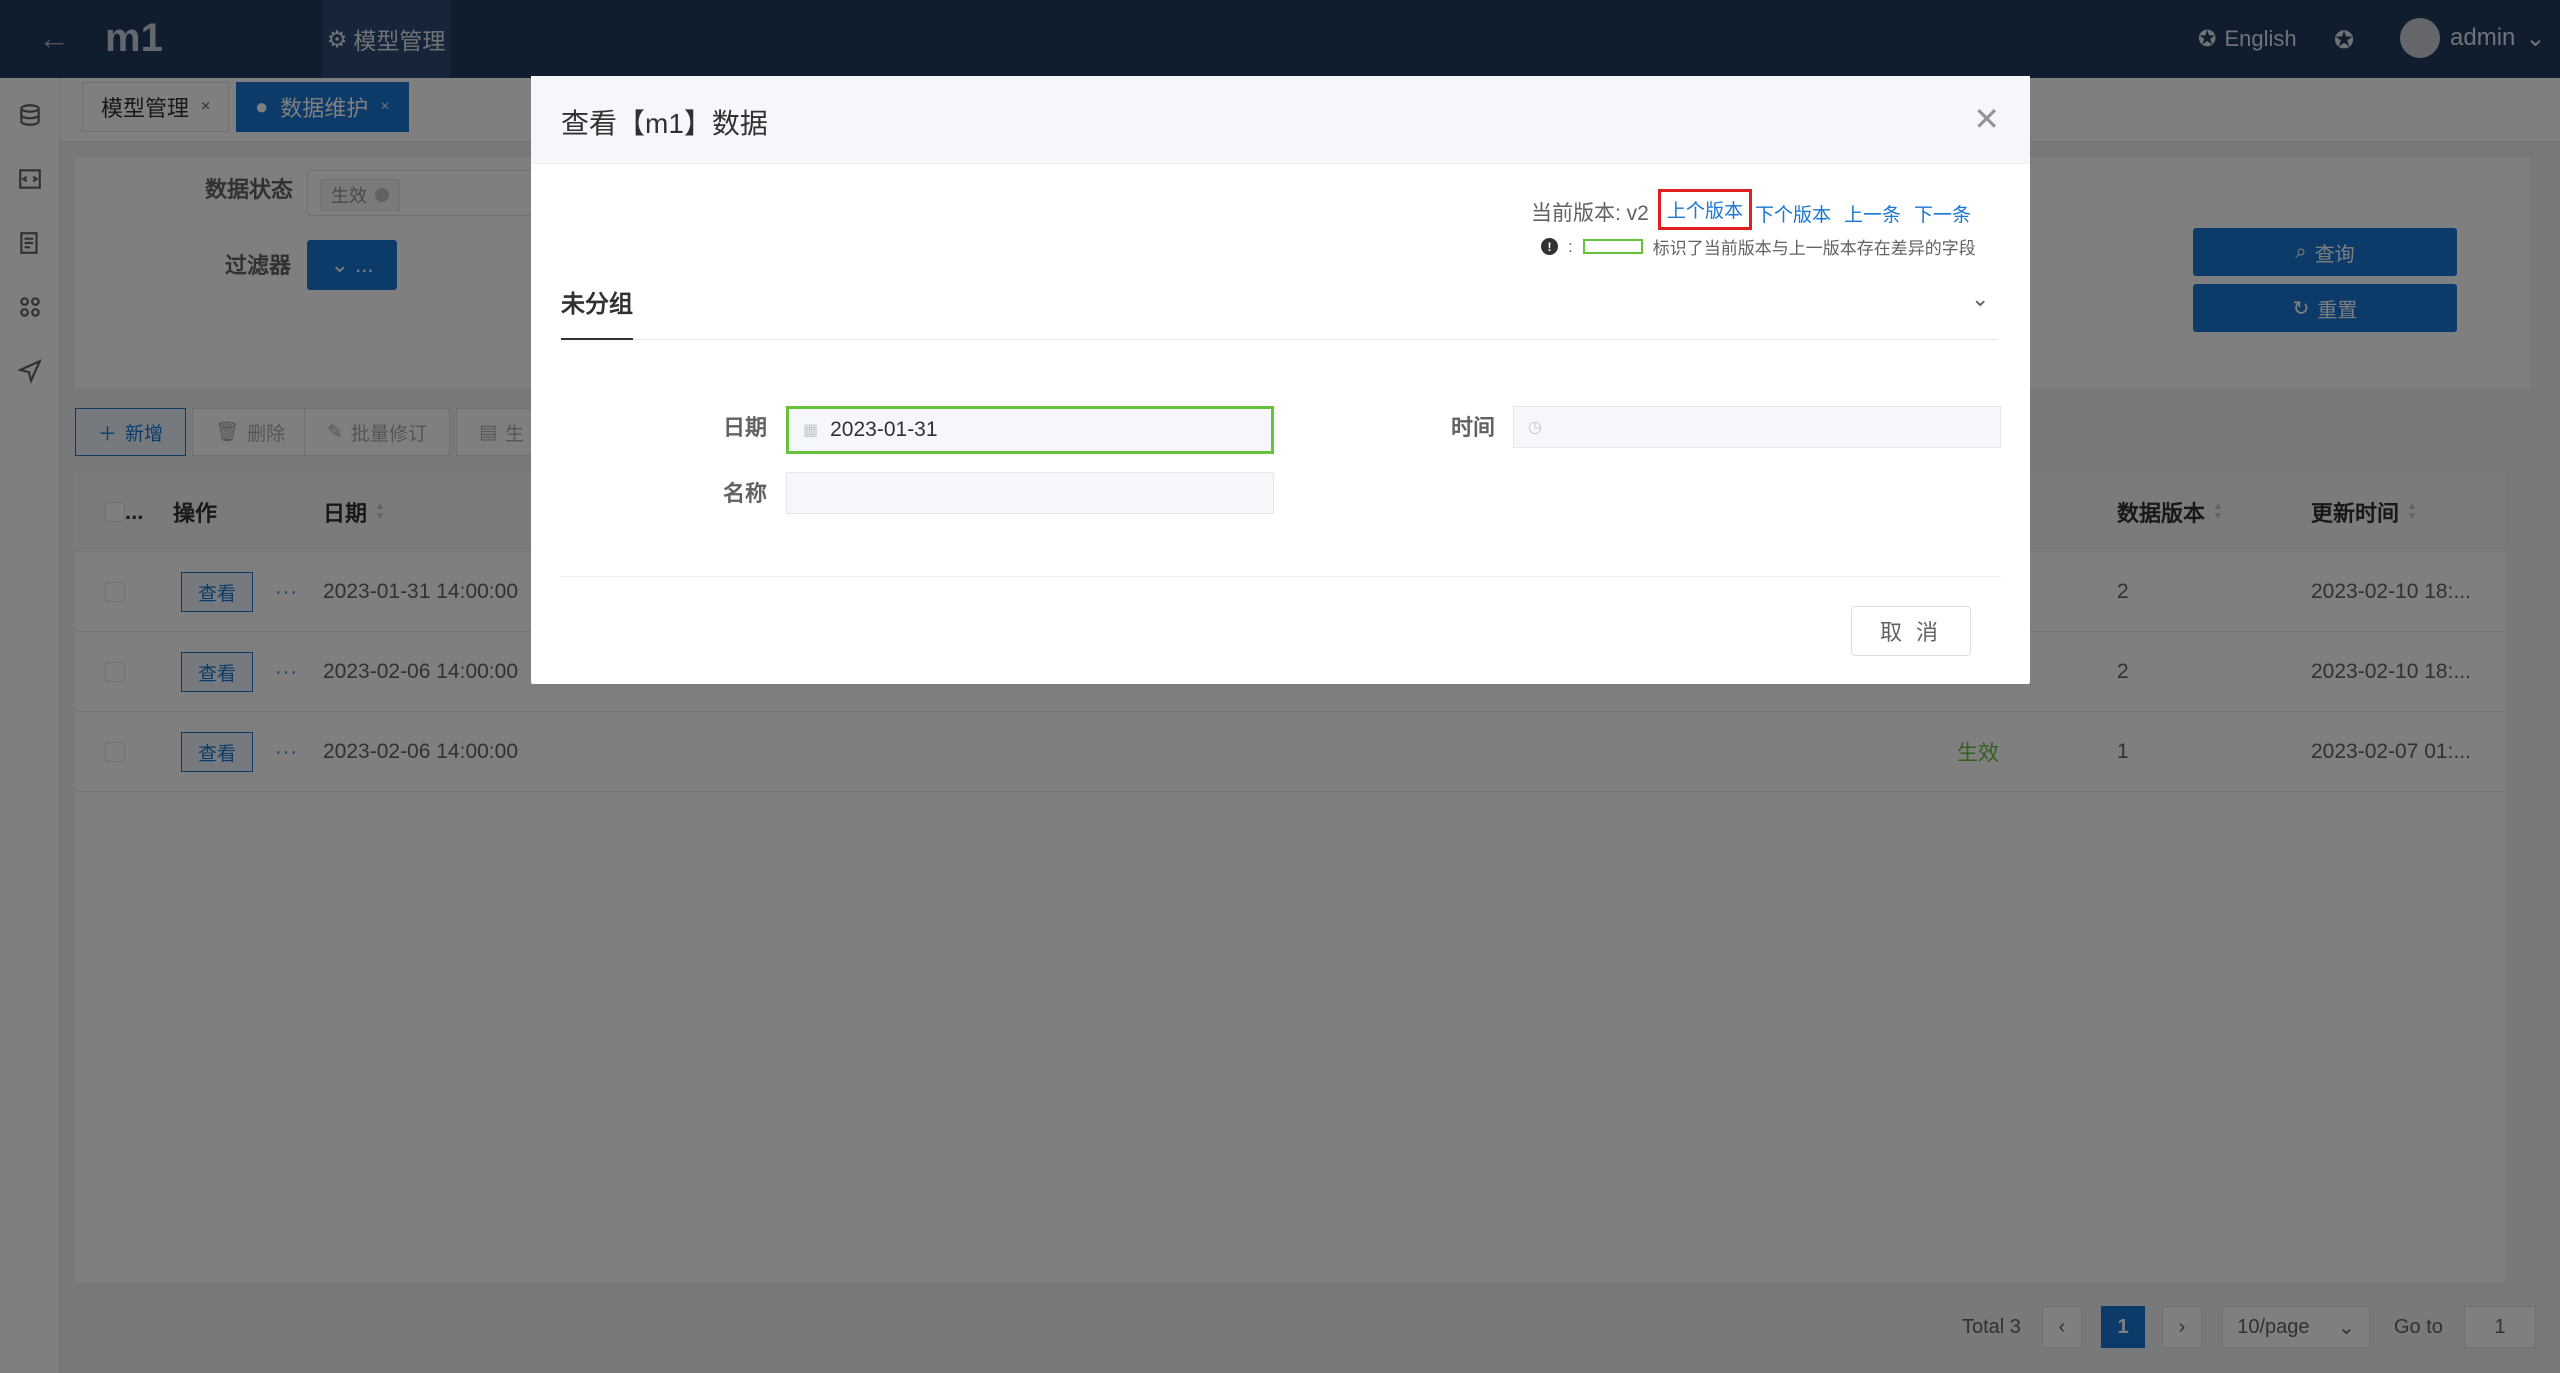 Image resolution: width=2560 pixels, height=1373 pixels. I want to click on group-divider, so click(1279, 339).